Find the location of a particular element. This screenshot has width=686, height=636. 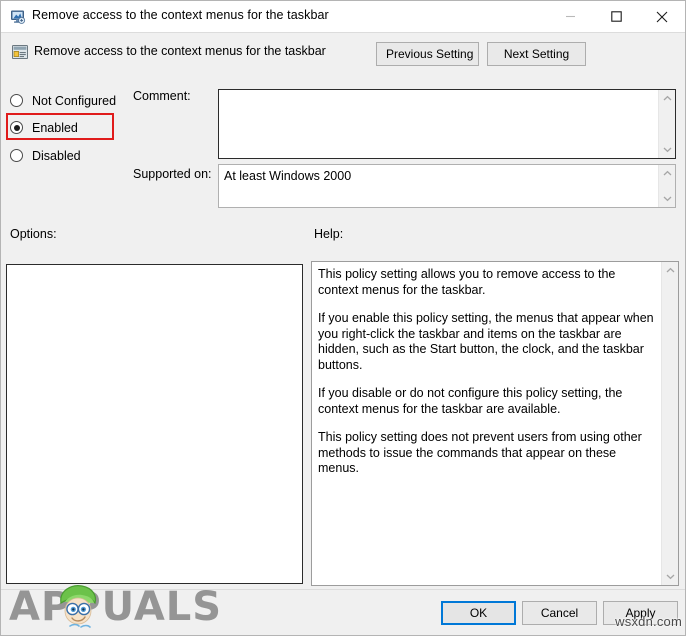

close-button is located at coordinates (662, 16).